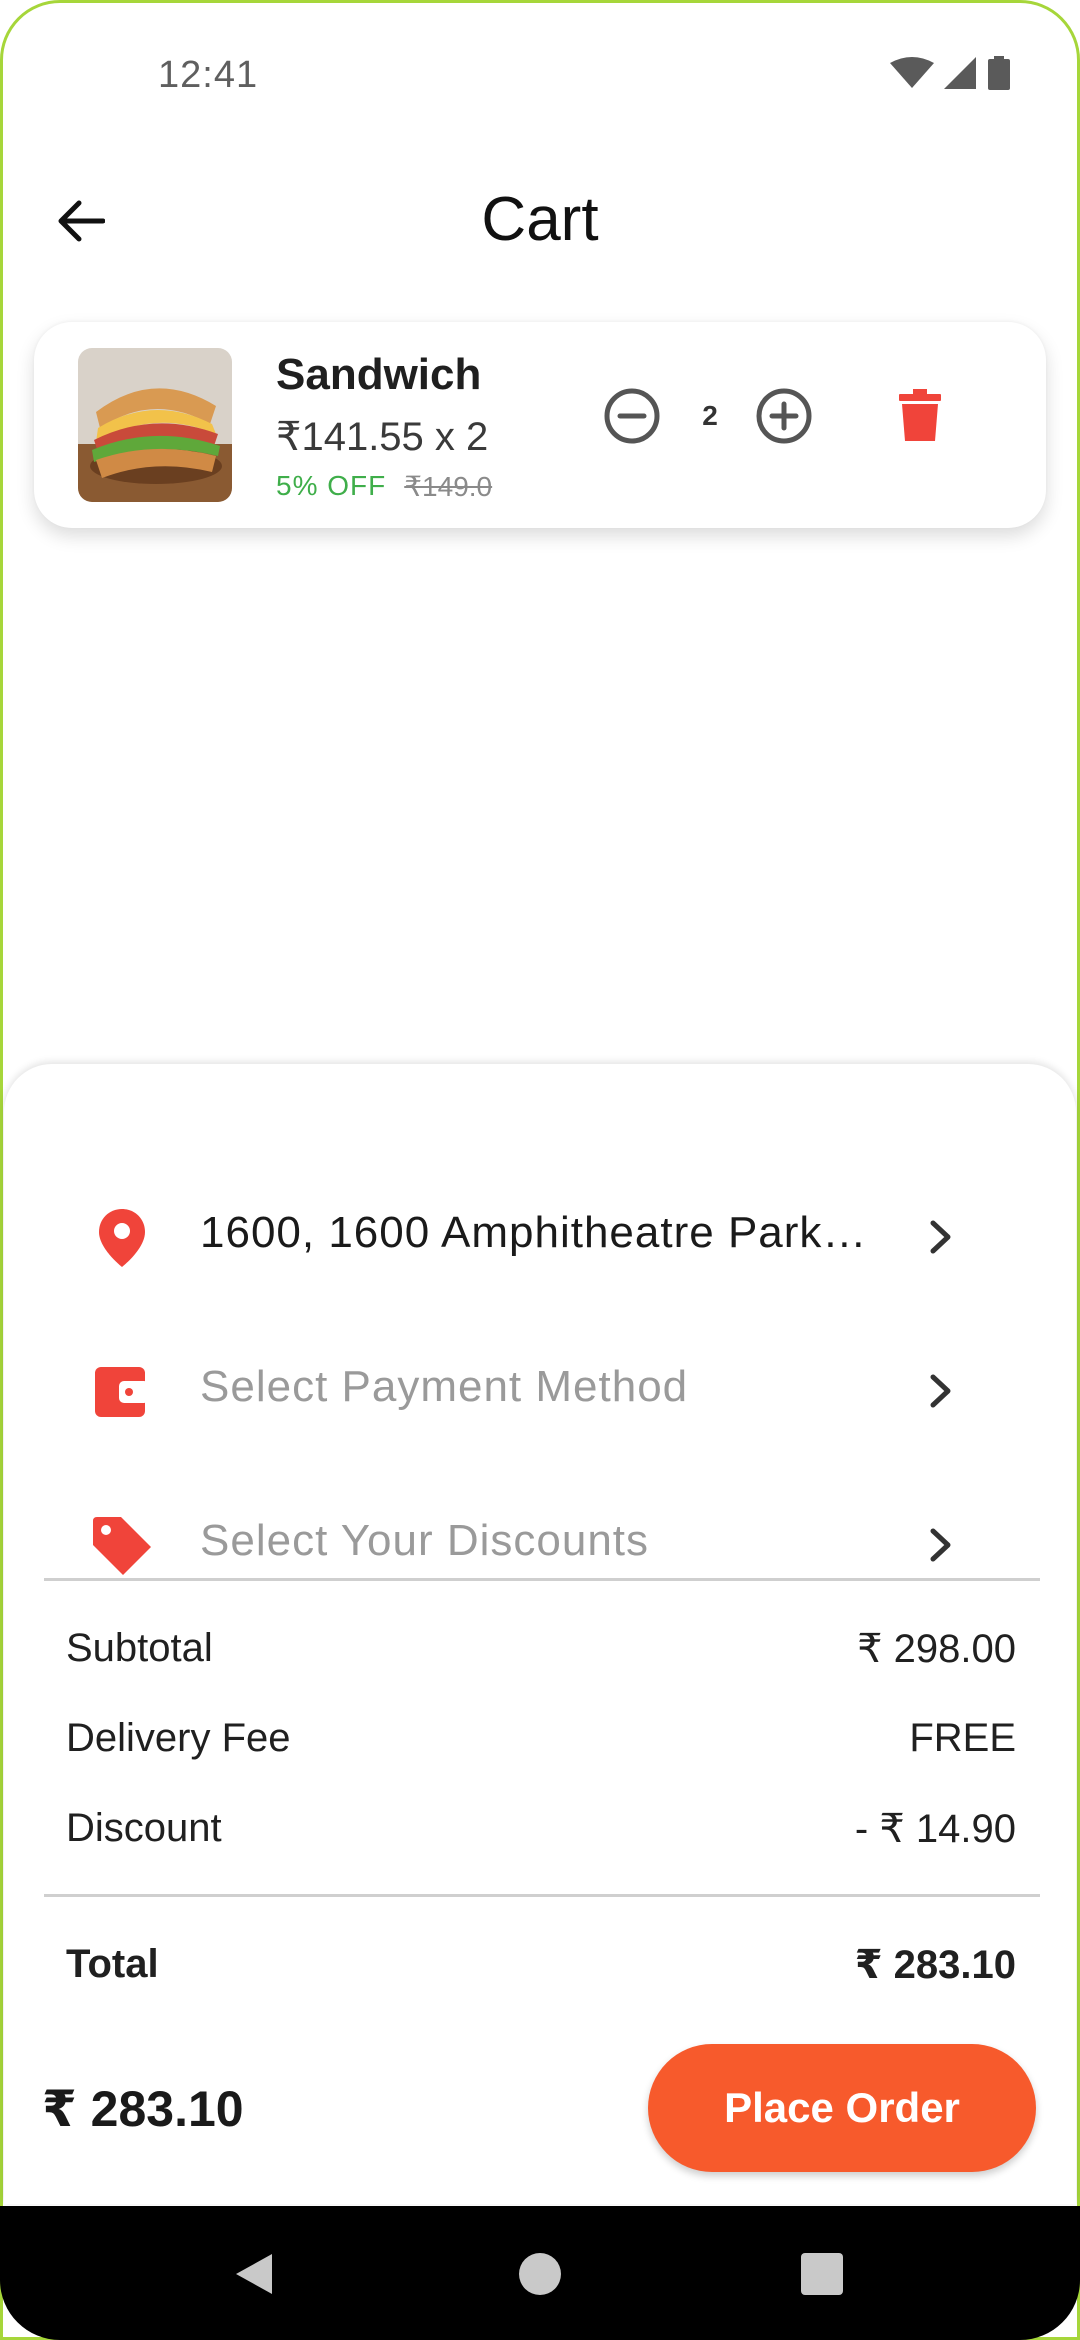 The width and height of the screenshot is (1080, 2340). What do you see at coordinates (144, 1828) in the screenshot?
I see `discount-label: Discount` at bounding box center [144, 1828].